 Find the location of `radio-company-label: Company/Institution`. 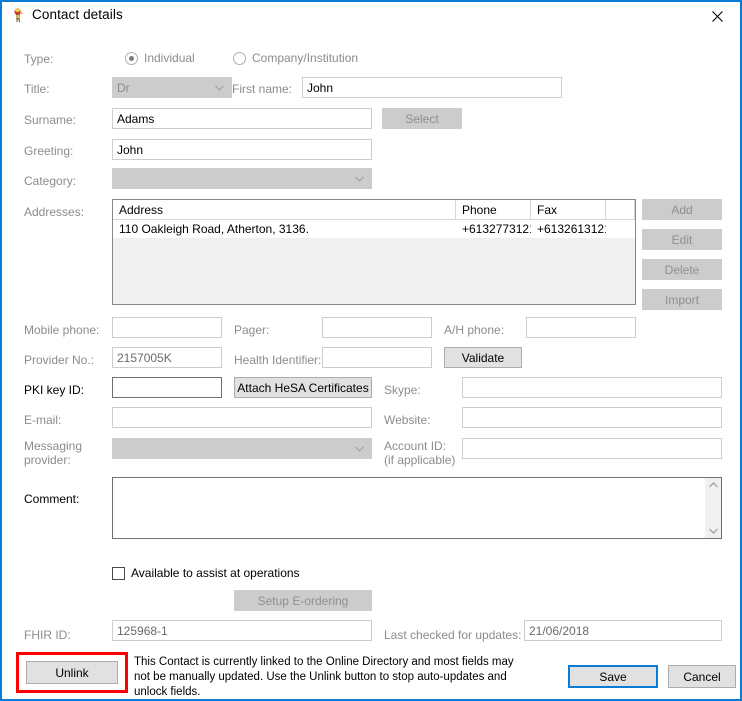

radio-company-label: Company/Institution is located at coordinates (305, 58).